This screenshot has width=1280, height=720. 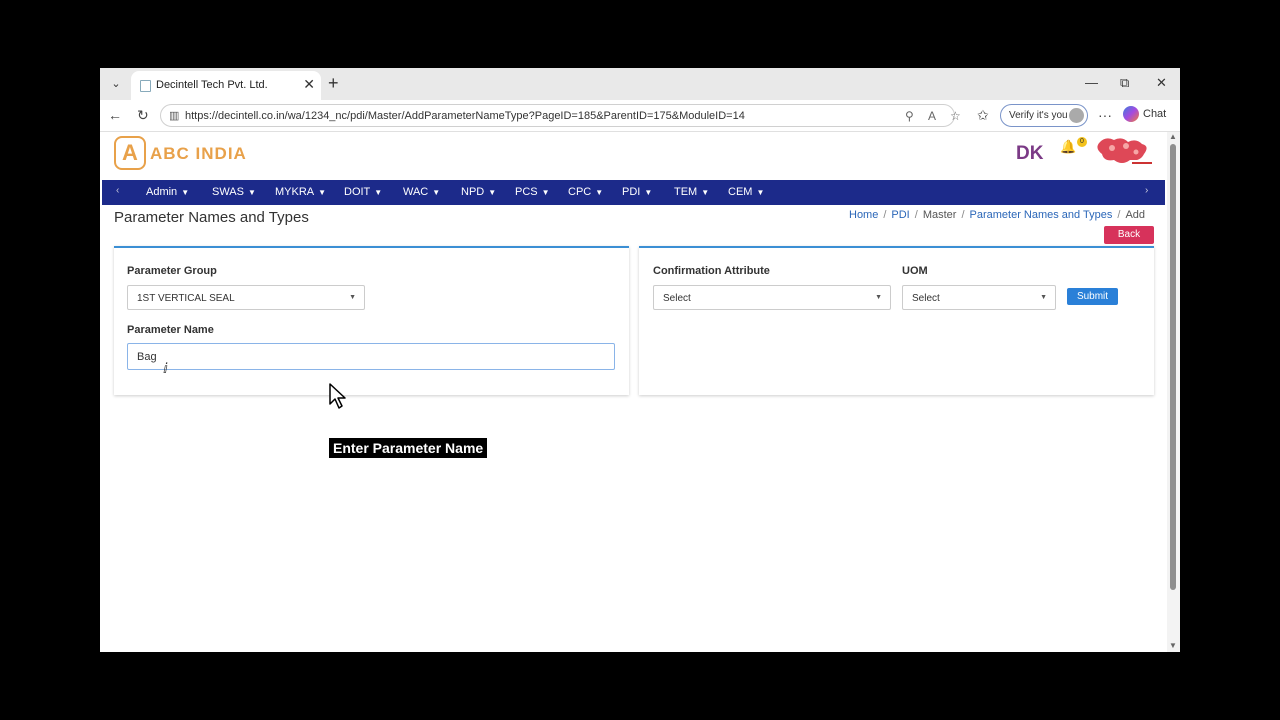 I want to click on nav-label: PCS, so click(x=526, y=192).